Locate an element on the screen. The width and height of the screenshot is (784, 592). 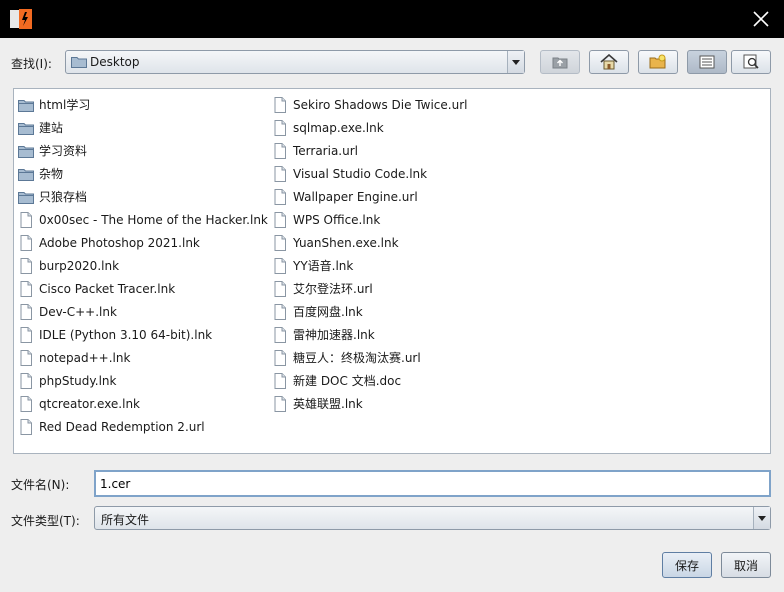
file-item: 雷神加速器.lnk is located at coordinates (369, 334).